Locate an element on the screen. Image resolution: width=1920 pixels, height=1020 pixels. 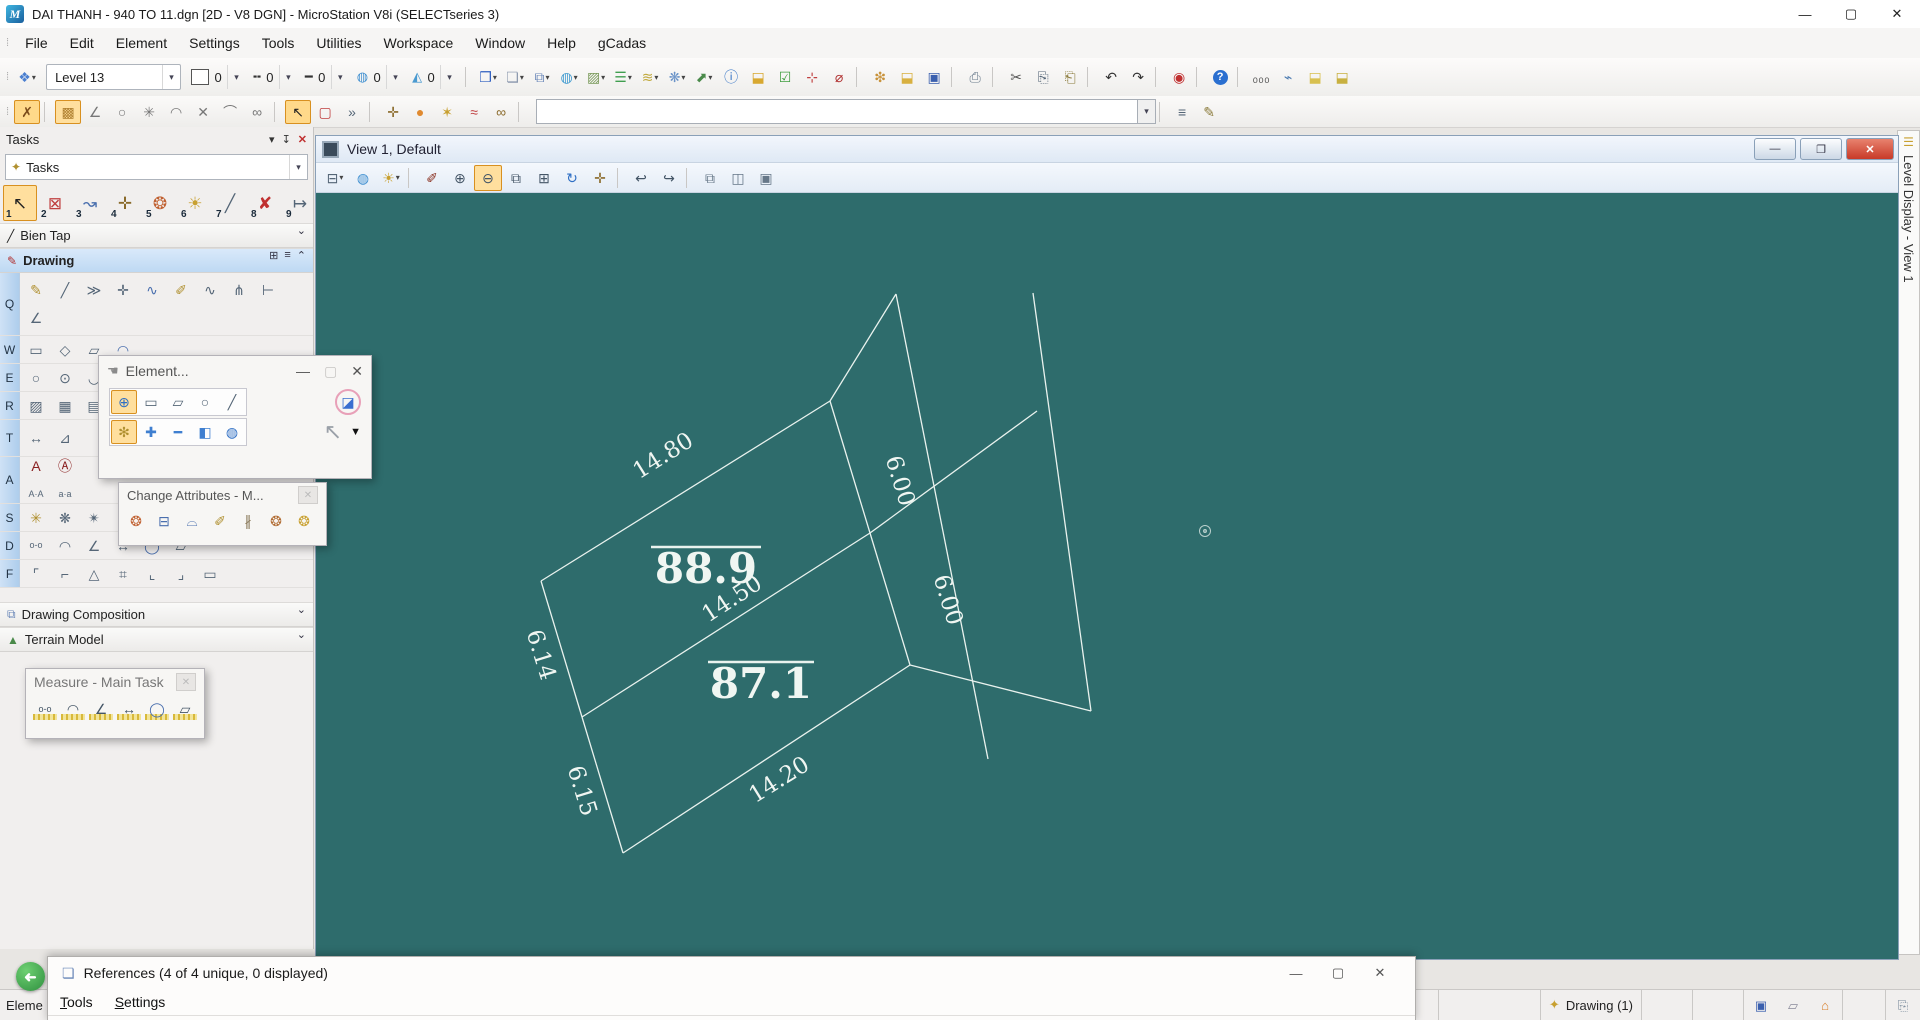
change-element-attributes-icon: ❂ is located at coordinates (136, 521).